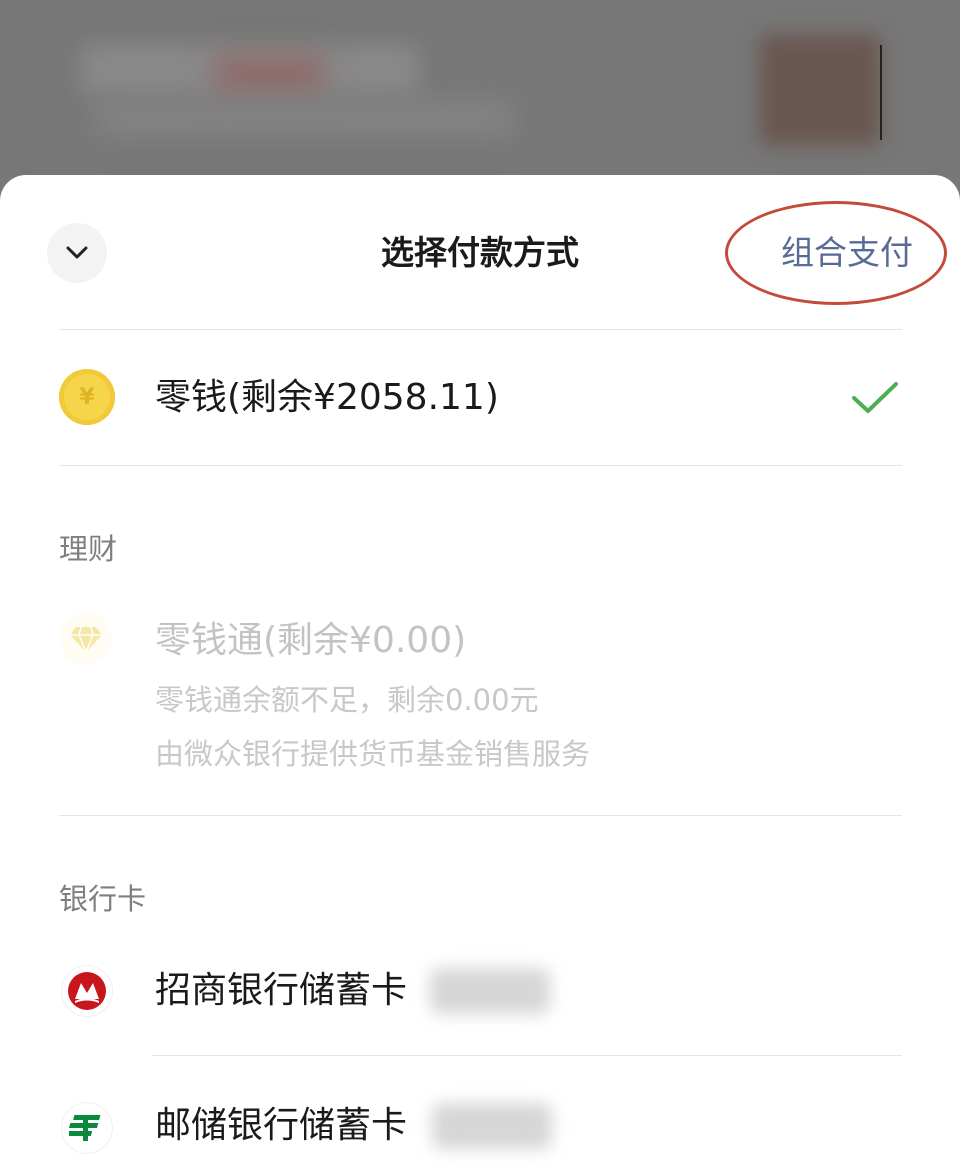  Describe the element at coordinates (480, 252) in the screenshot. I see `sheet-header: 选择付款方式 组合支付` at that location.